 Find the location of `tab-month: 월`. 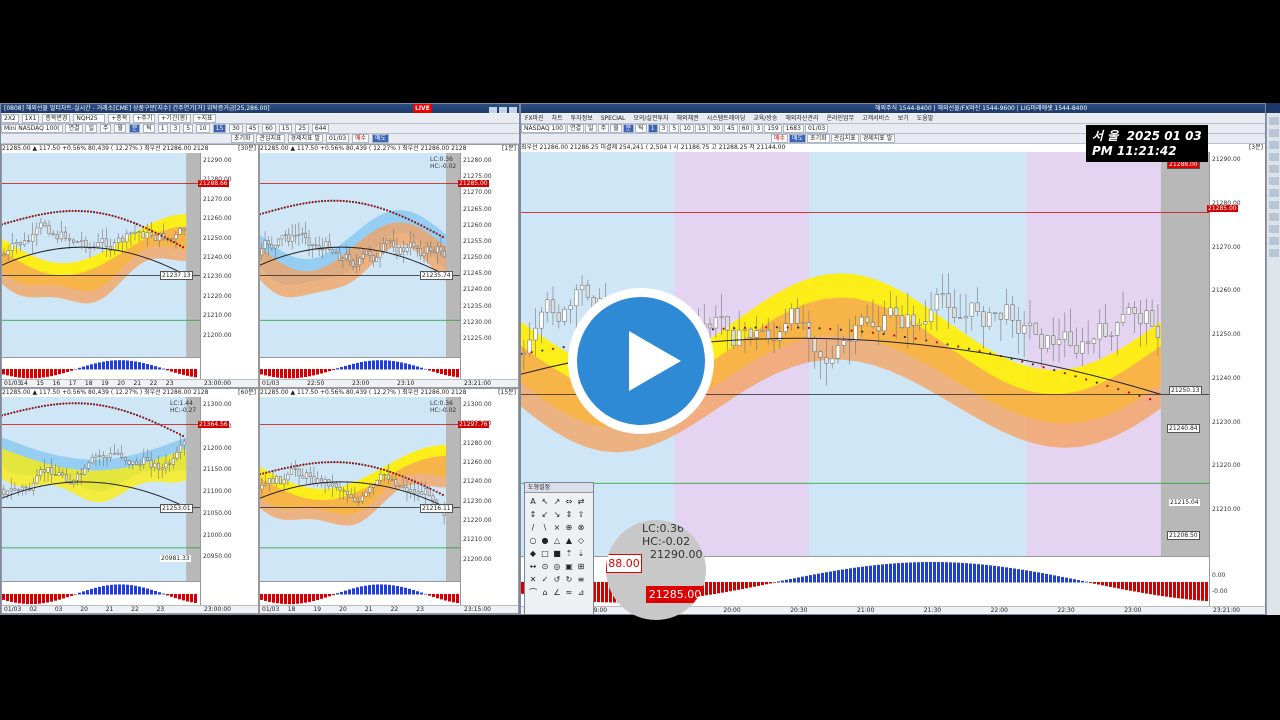

tab-month: 월 is located at coordinates (120, 128).